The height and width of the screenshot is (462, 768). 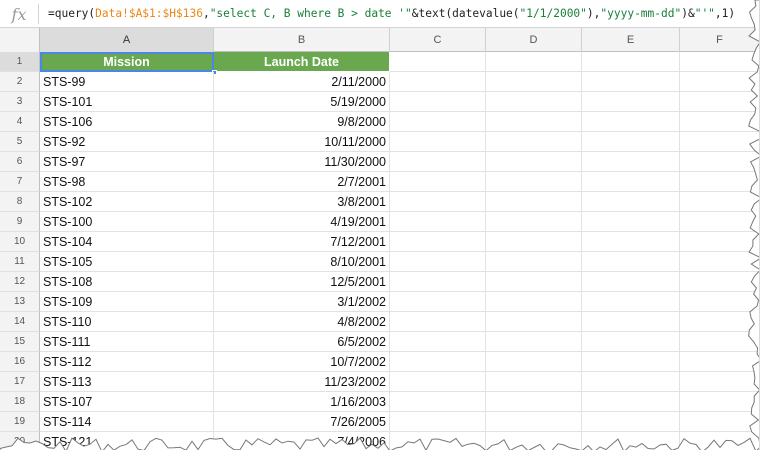 What do you see at coordinates (379, 443) in the screenshot?
I see `torn-edge-bottom-path` at bounding box center [379, 443].